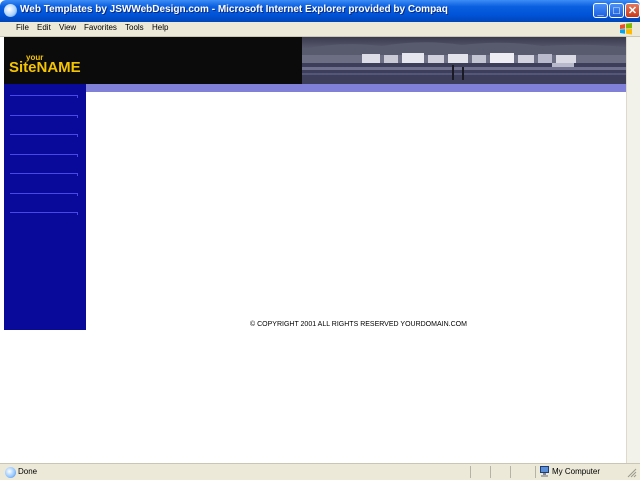  What do you see at coordinates (320, 29) in the screenshot?
I see `menu-bar: File Edit View Favorites Tools Help` at bounding box center [320, 29].